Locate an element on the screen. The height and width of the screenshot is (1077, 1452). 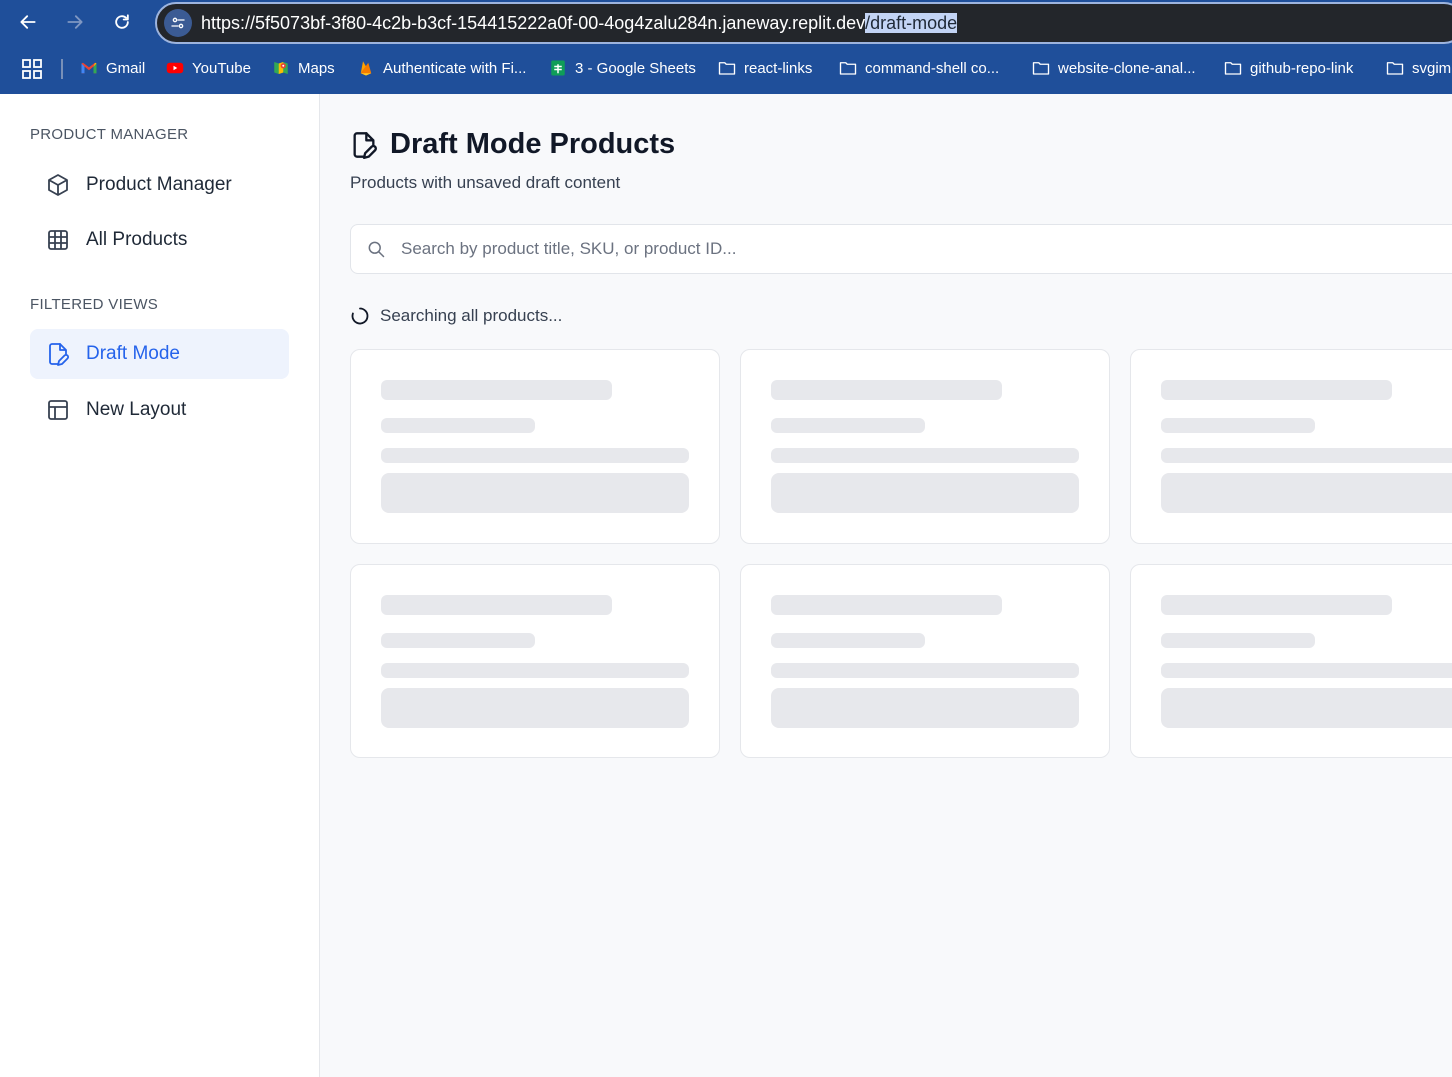
maps-icon is located at coordinates (281, 68).